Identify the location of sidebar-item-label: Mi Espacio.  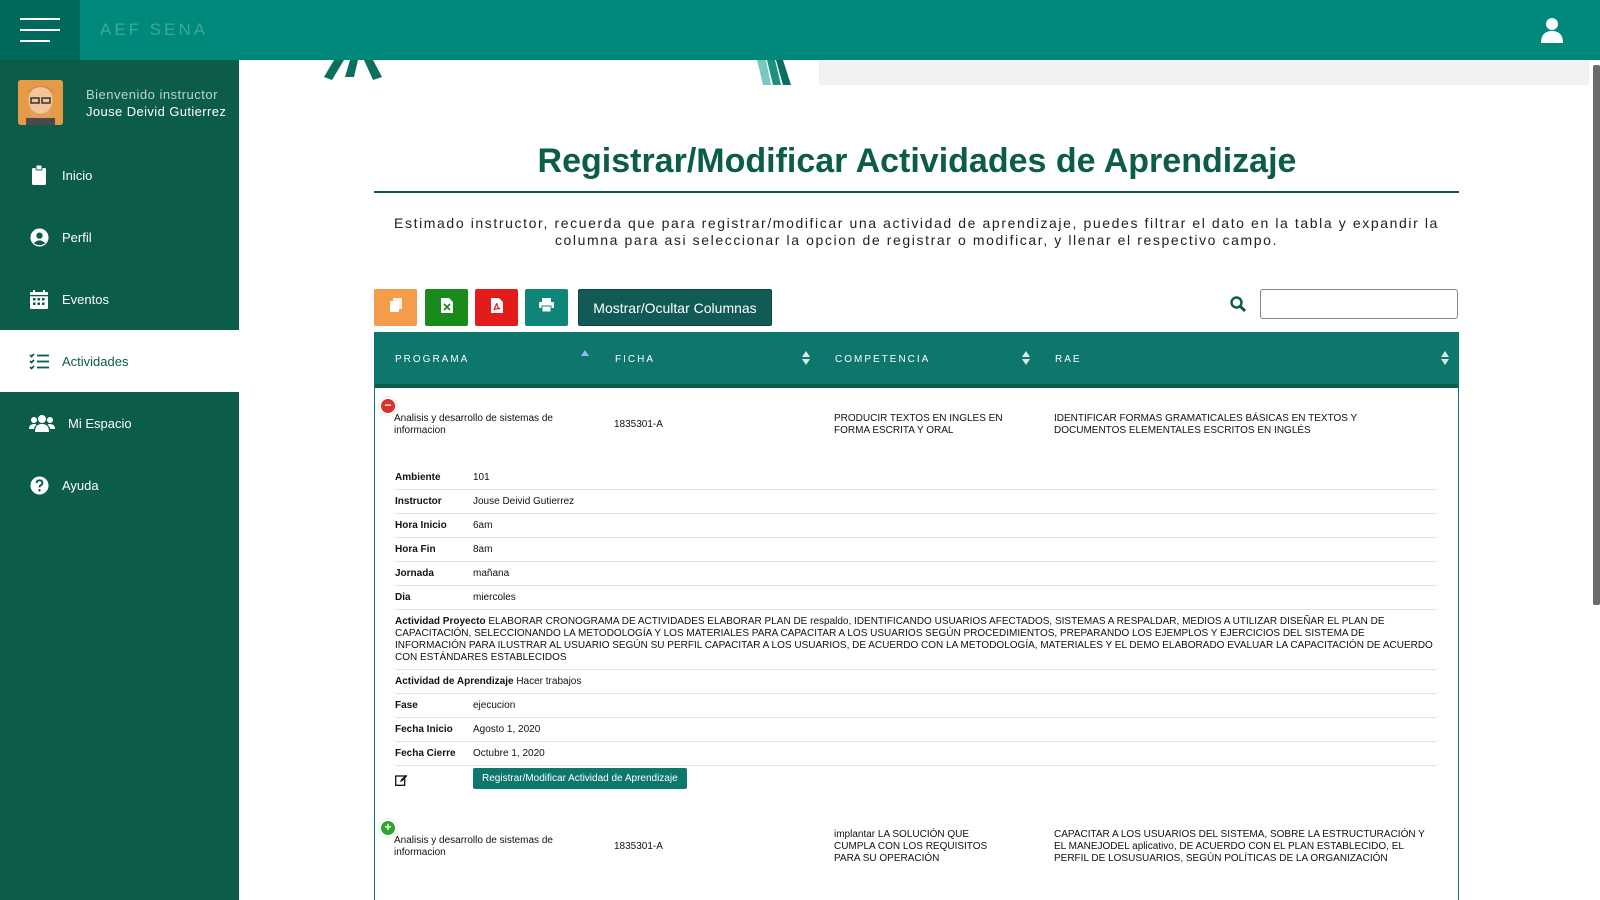
(100, 423).